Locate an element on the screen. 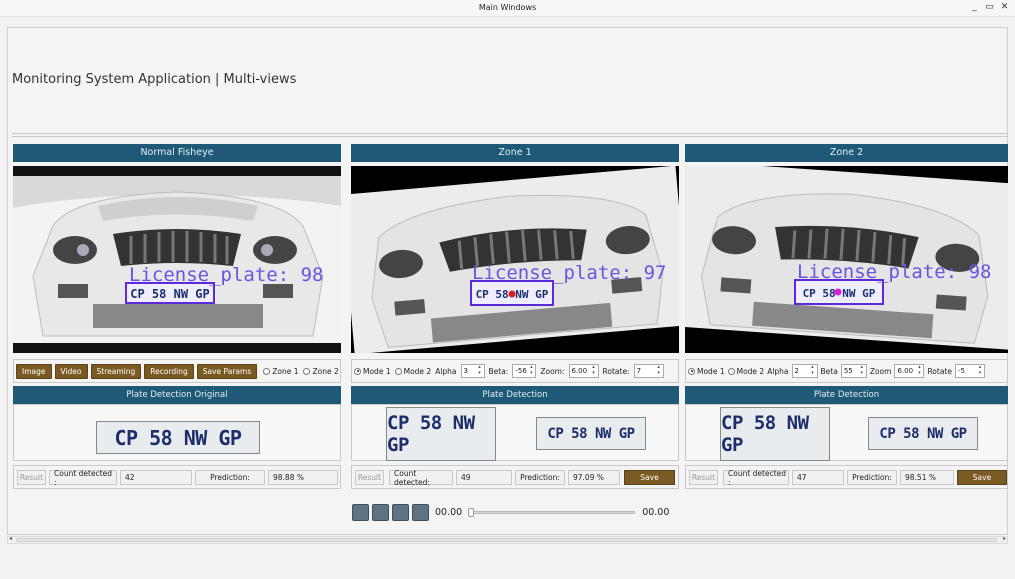  slider-handle is located at coordinates (471, 512).